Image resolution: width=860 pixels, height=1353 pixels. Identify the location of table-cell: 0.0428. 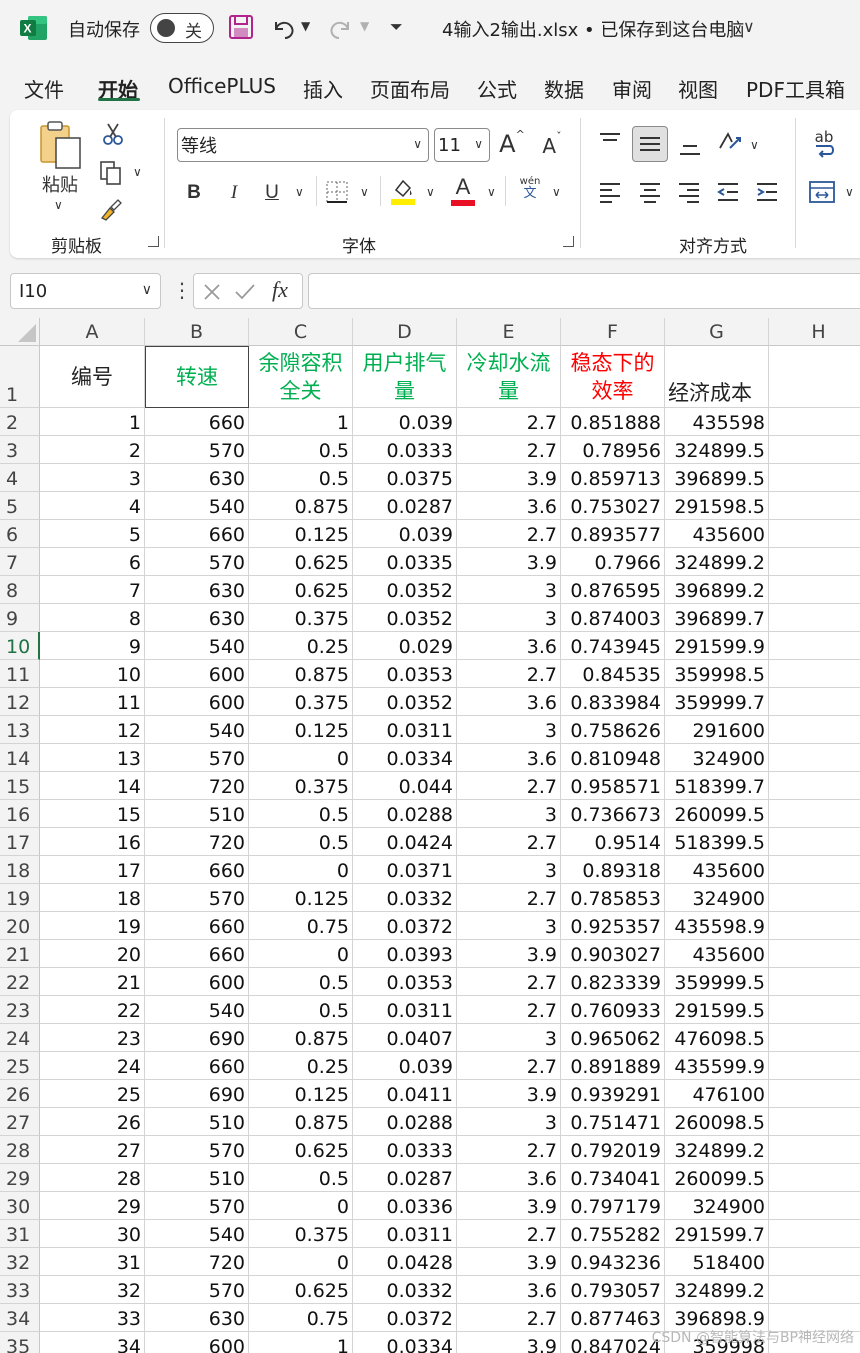
(405, 1262).